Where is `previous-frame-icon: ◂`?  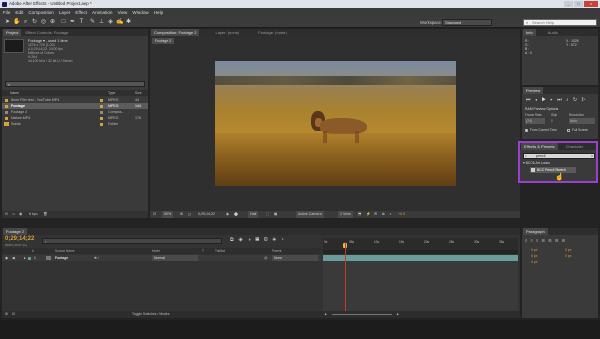
previous-frame-icon: ◂ is located at coordinates (537, 100).